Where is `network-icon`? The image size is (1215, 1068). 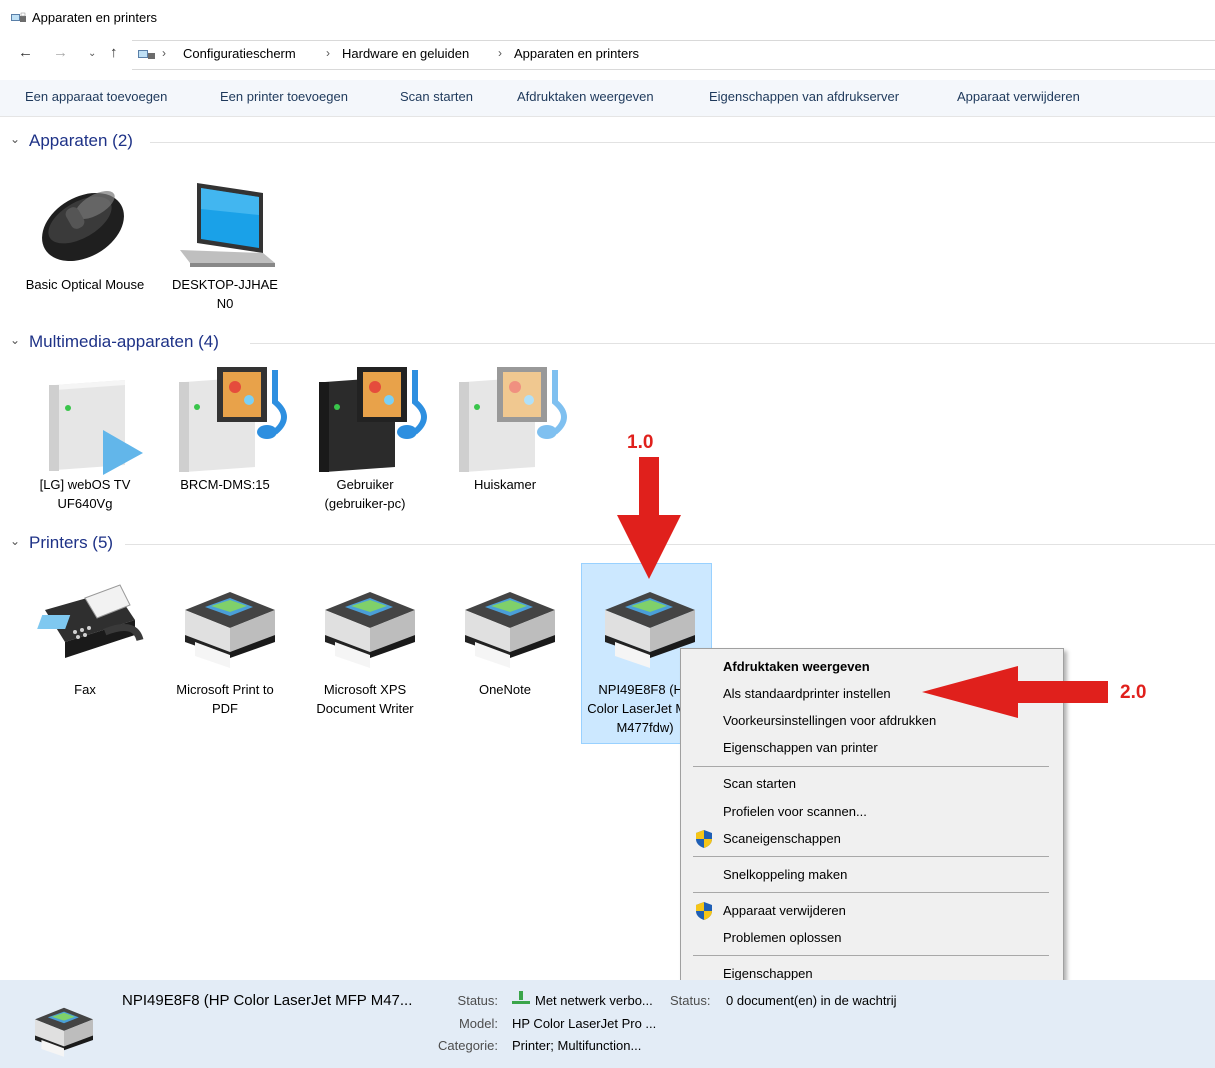
network-icon is located at coordinates (521, 997).